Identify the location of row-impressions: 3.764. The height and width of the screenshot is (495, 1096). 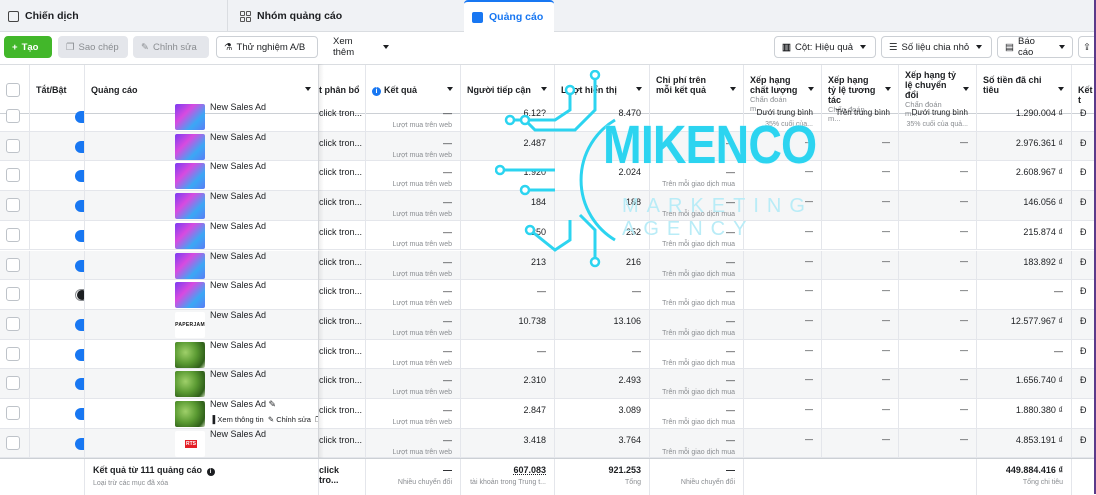
(602, 443).